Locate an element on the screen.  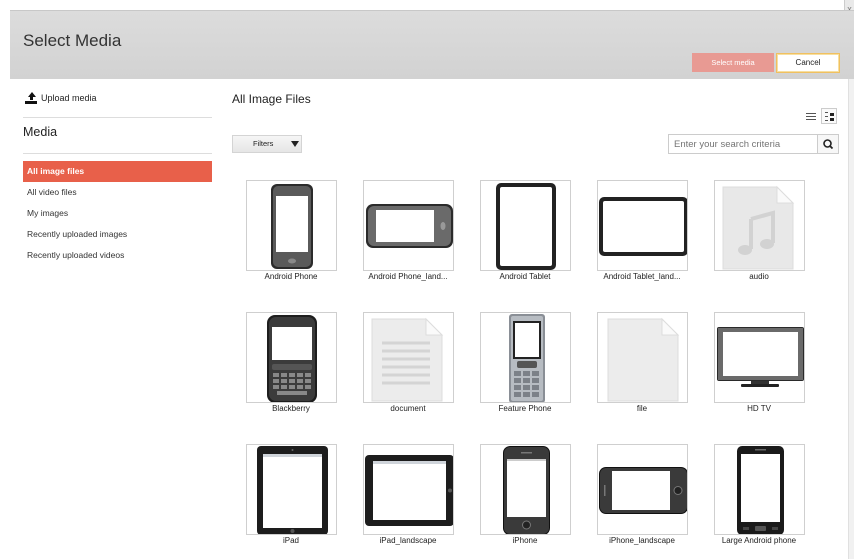
iphone-icon is located at coordinates (526, 490).